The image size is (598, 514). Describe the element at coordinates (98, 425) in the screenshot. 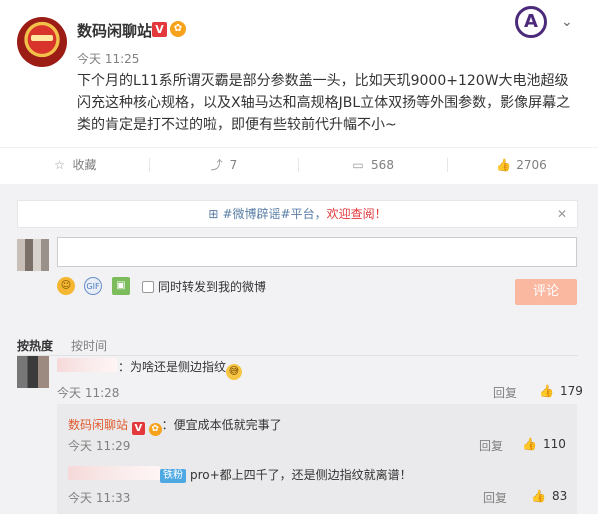

I see `reply-author: 数码闲聊站` at that location.